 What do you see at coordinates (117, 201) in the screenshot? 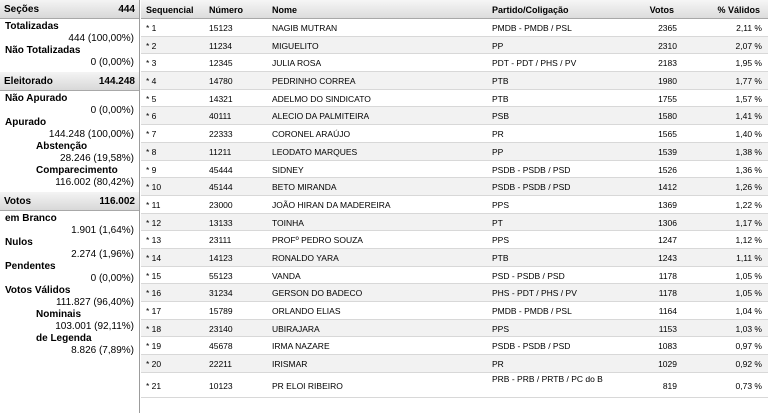
I see `votos-value: 116.002` at bounding box center [117, 201].